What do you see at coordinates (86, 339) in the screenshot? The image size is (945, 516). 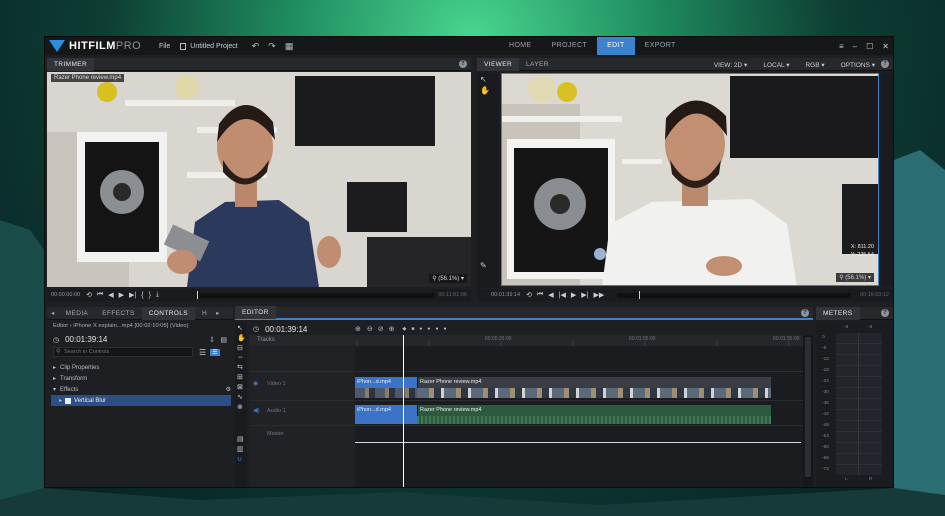 I see `controls-timecode: 00:01:39:14` at bounding box center [86, 339].